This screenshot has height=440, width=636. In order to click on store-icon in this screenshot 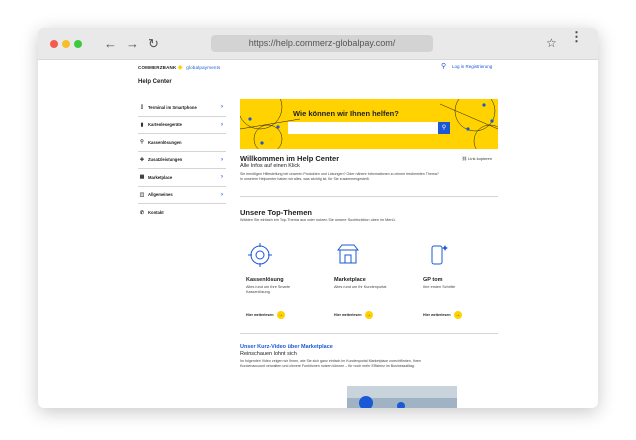, I will do `click(374, 255)`.